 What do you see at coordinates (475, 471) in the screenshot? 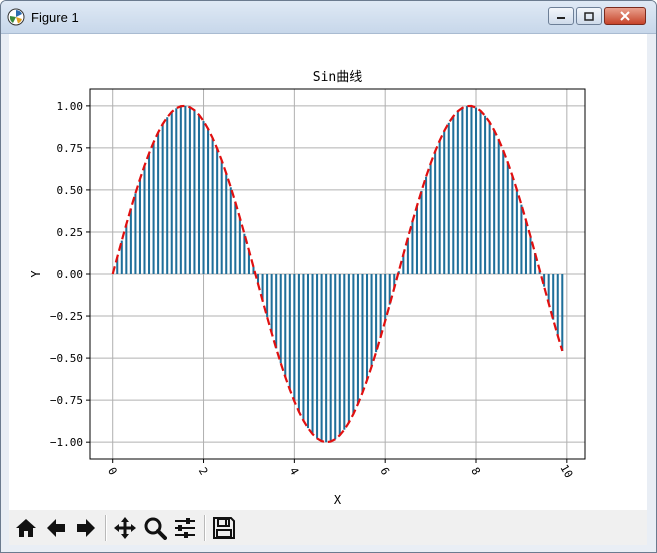
I see `x-tick-label: 8` at bounding box center [475, 471].